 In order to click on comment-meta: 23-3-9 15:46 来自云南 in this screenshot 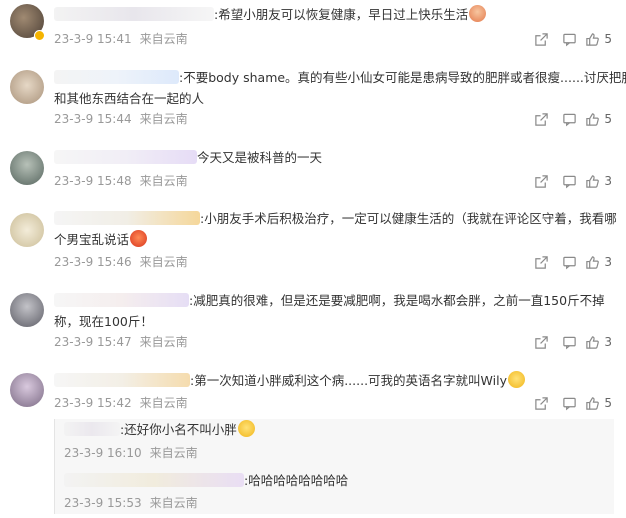, I will do `click(121, 262)`.